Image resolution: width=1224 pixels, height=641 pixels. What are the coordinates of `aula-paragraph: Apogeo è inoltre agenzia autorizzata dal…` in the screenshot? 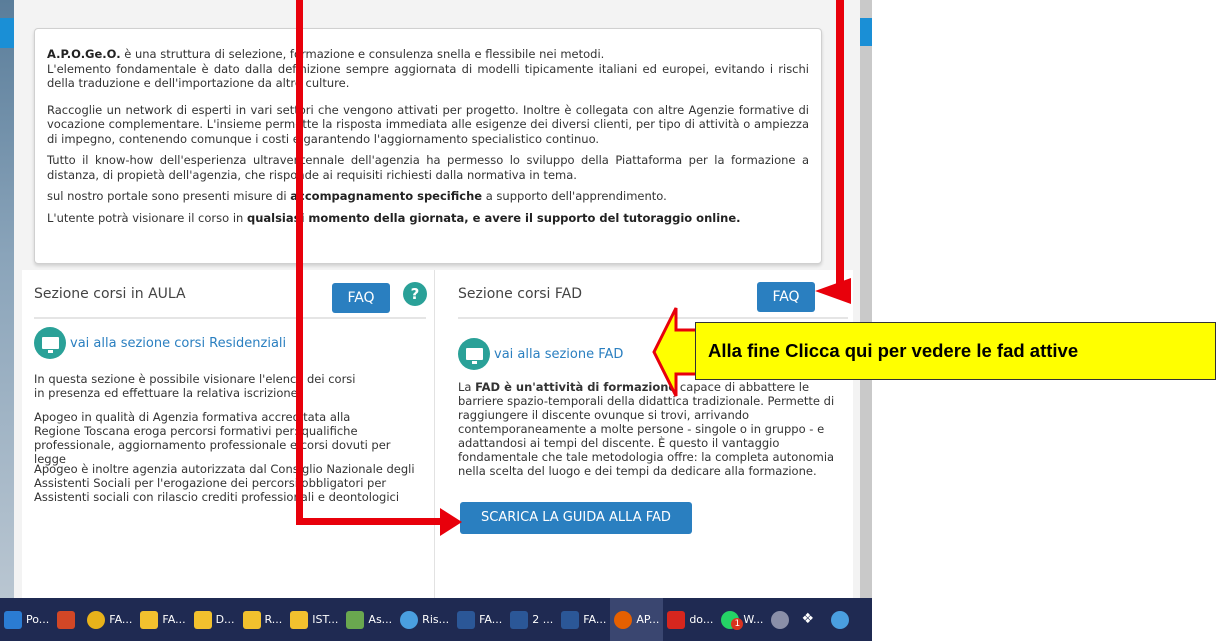 It's located at (224, 483).